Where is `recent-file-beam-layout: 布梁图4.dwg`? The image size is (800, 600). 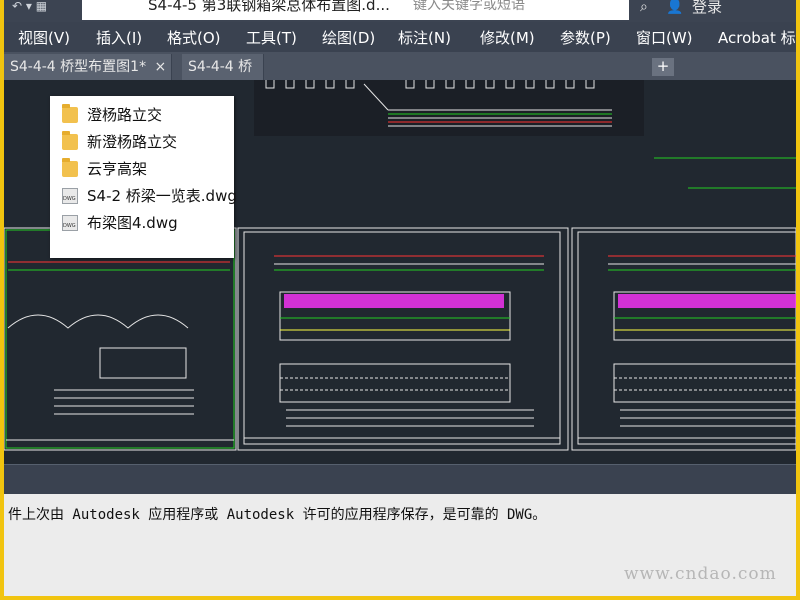 recent-file-beam-layout: 布梁图4.dwg is located at coordinates (142, 223).